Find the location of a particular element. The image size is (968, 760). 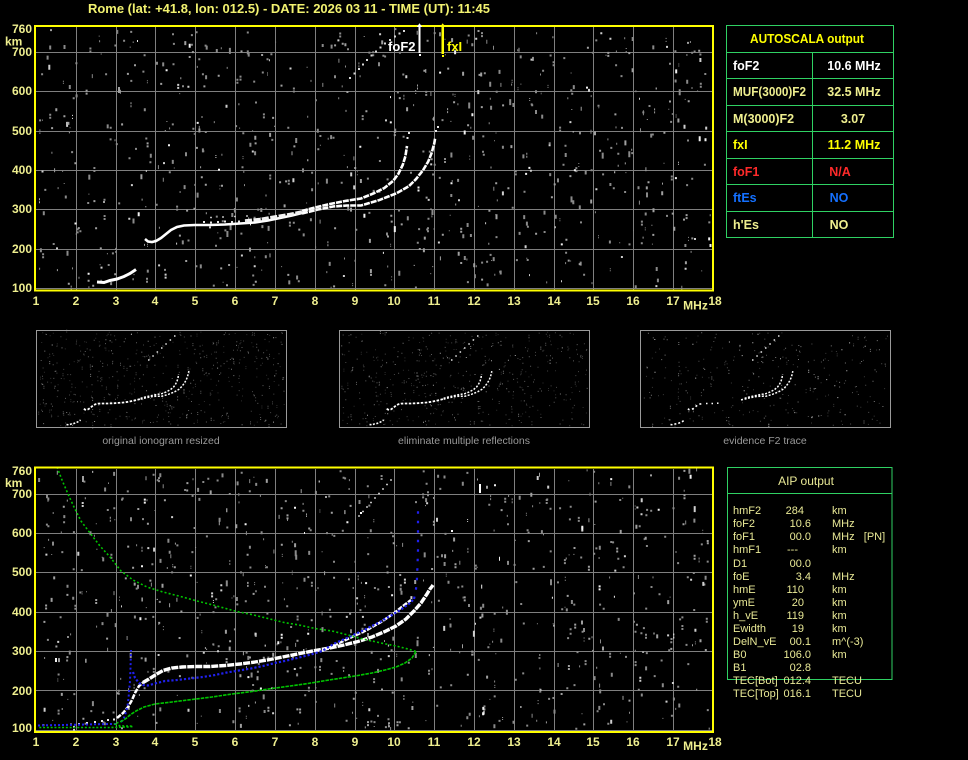

svg-text: original ionogram resized is located at coordinates (160, 441).